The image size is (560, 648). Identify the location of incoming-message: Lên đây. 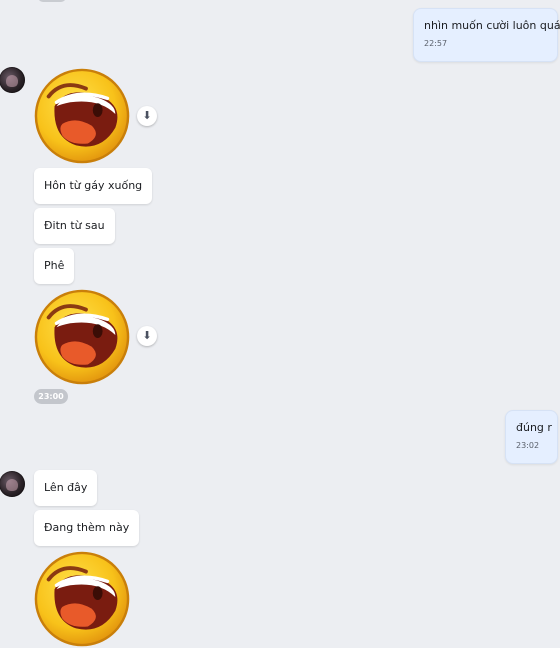
(66, 488).